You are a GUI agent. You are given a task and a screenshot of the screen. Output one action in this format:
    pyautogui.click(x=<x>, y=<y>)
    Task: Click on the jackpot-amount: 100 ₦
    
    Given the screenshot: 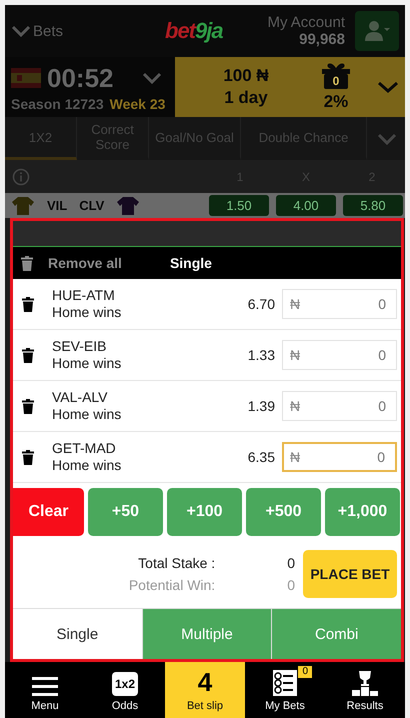 What is the action you would take?
    pyautogui.click(x=246, y=76)
    